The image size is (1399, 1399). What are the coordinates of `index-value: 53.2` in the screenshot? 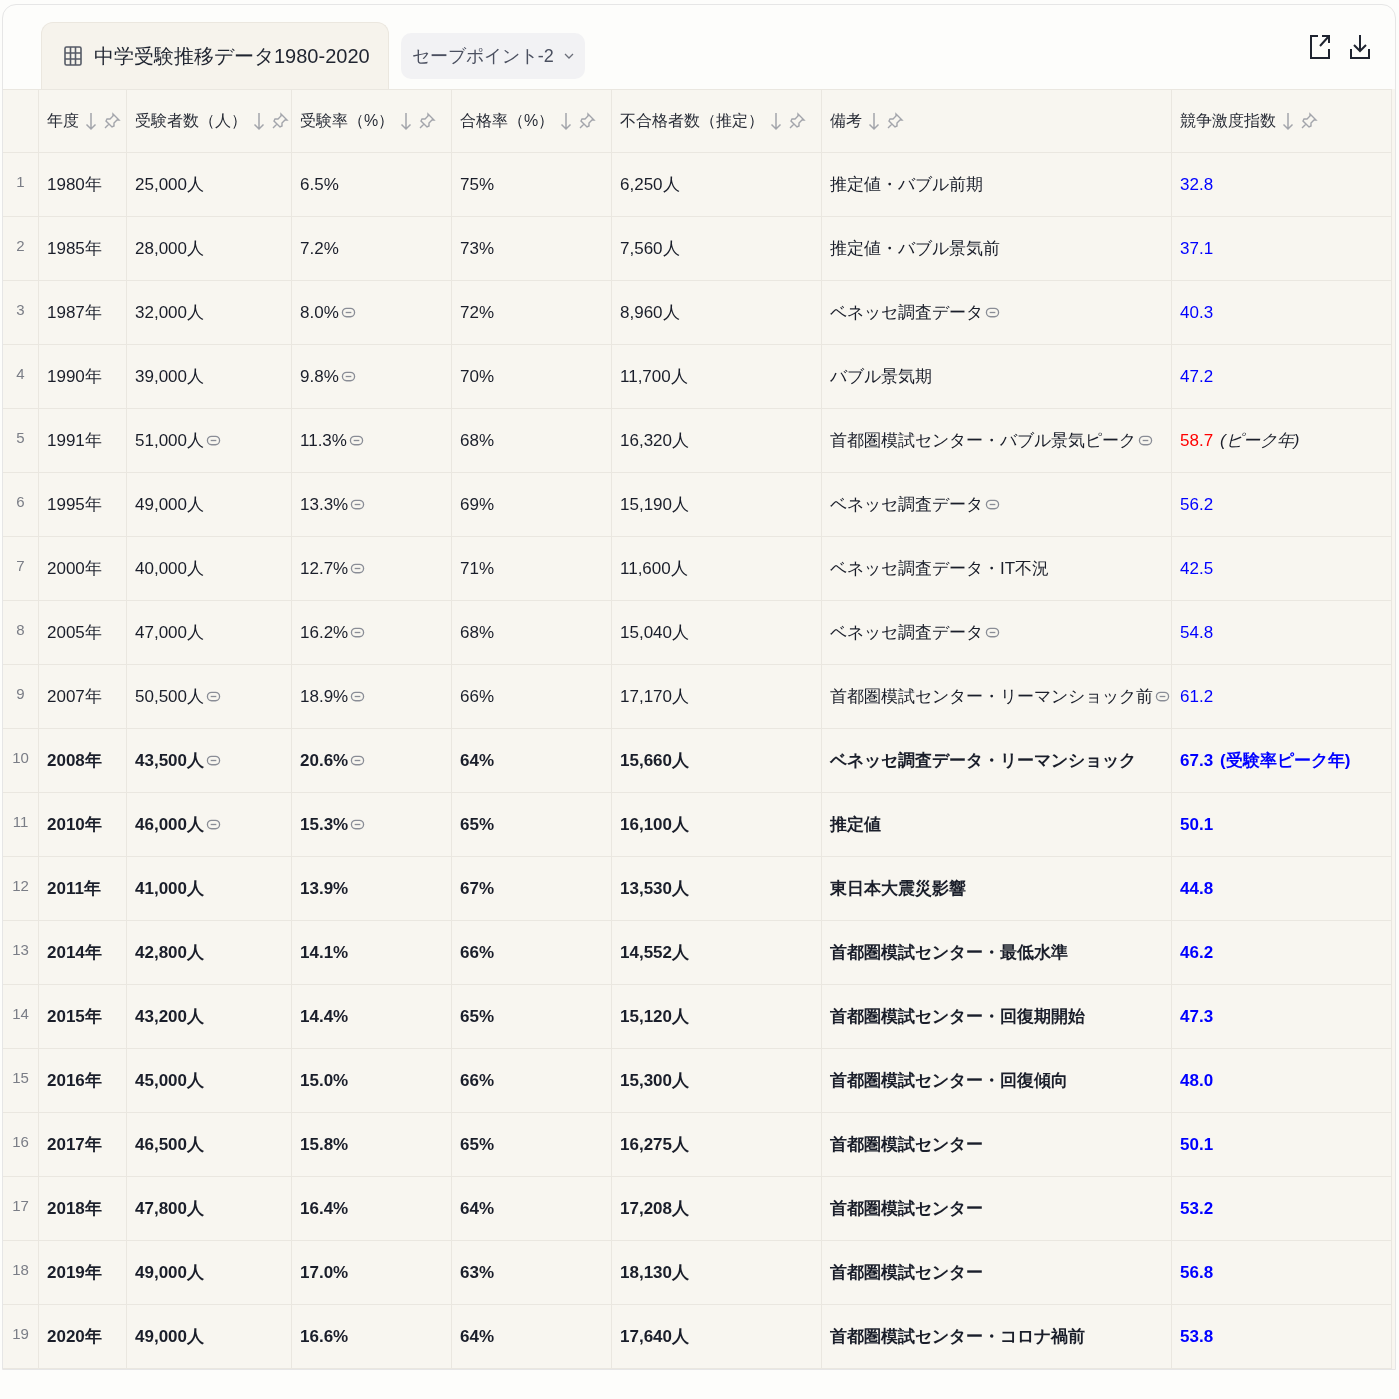 It's located at (1197, 1208).